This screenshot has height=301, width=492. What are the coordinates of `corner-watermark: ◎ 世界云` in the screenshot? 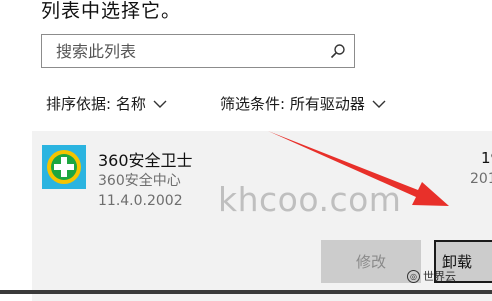 It's located at (431, 276).